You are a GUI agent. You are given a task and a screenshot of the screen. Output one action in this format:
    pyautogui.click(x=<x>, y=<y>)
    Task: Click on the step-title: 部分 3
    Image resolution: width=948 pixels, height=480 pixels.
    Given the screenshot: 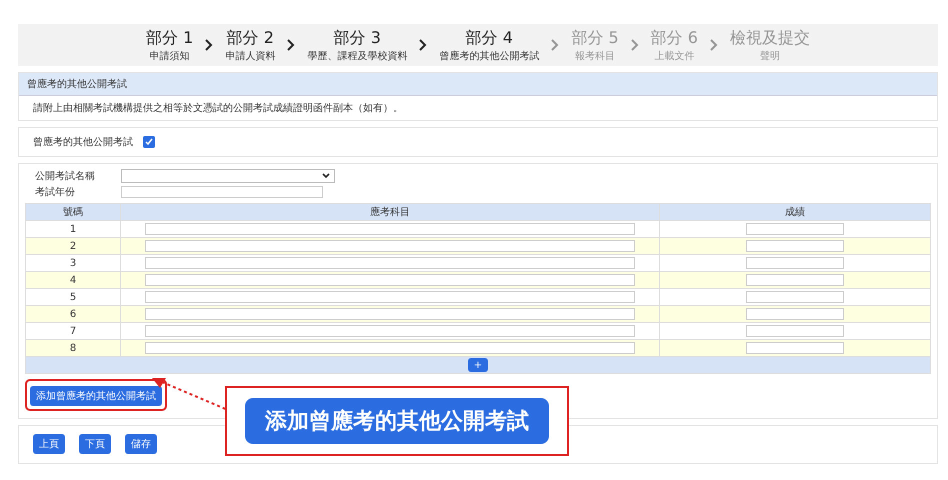 What is the action you would take?
    pyautogui.click(x=357, y=38)
    